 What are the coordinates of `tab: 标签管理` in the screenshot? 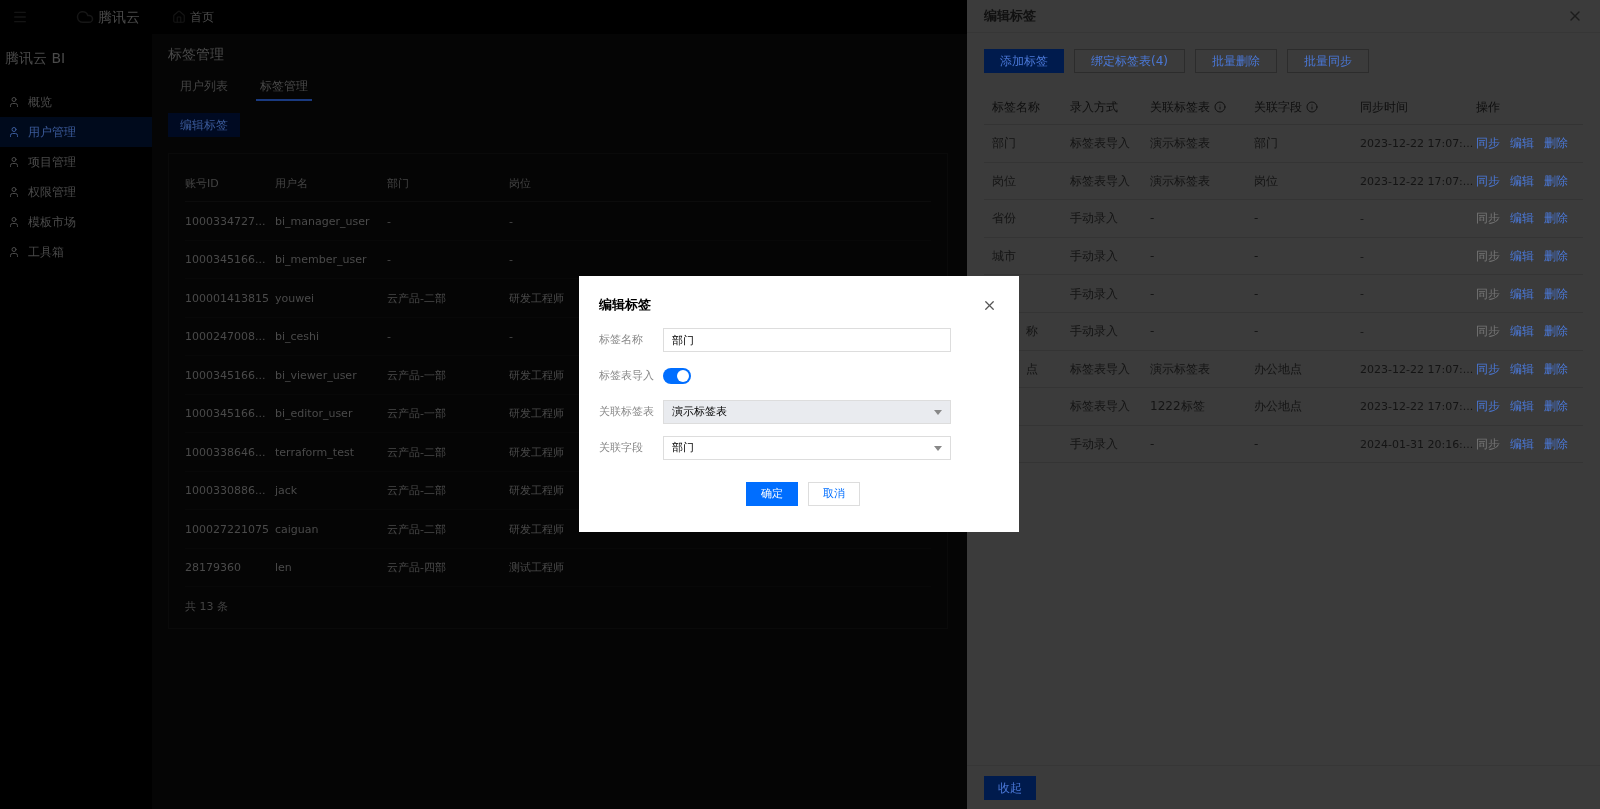 It's located at (284, 87).